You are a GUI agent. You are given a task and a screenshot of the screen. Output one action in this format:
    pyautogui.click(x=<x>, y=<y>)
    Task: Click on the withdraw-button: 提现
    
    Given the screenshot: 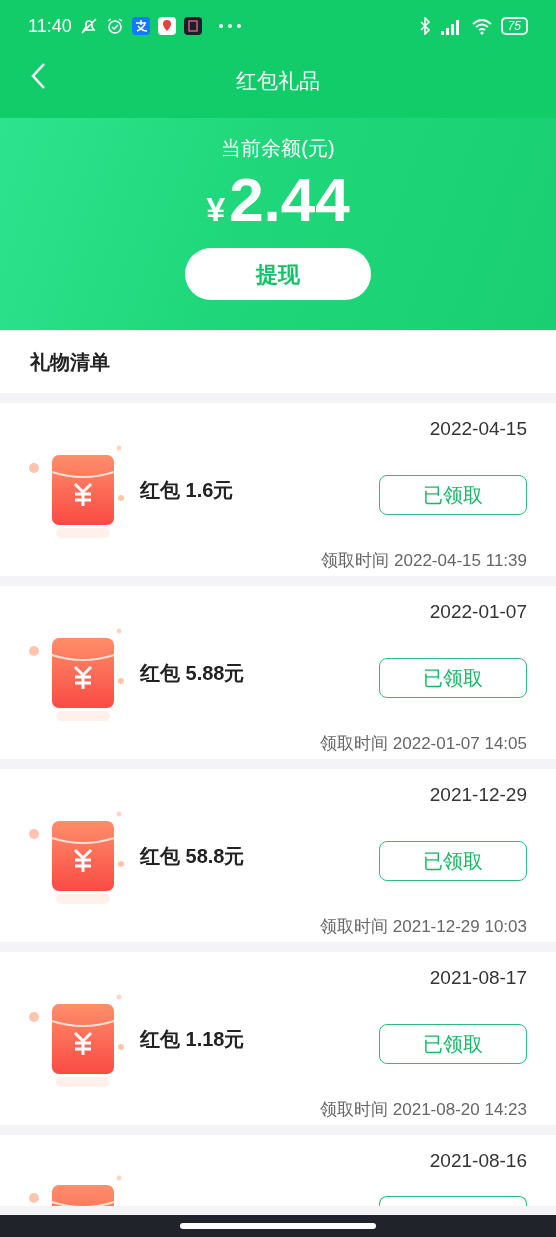 What is the action you would take?
    pyautogui.click(x=278, y=274)
    